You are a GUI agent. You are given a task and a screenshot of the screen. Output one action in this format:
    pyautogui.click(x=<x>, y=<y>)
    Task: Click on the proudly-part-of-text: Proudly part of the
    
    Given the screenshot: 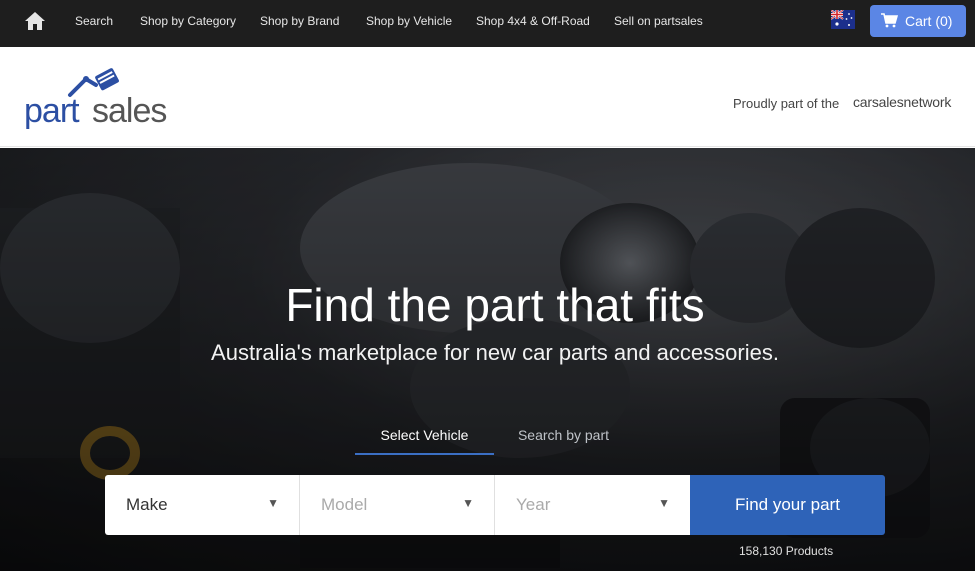 What is the action you would take?
    pyautogui.click(x=786, y=103)
    